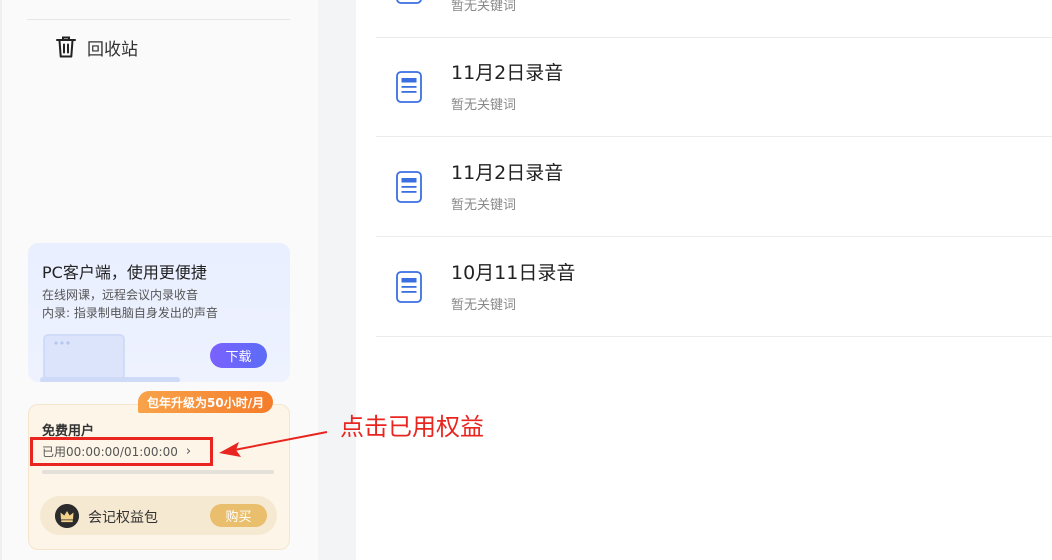 The image size is (1052, 560). I want to click on sidebar-item-recycle-bin: 回收站, so click(96, 47).